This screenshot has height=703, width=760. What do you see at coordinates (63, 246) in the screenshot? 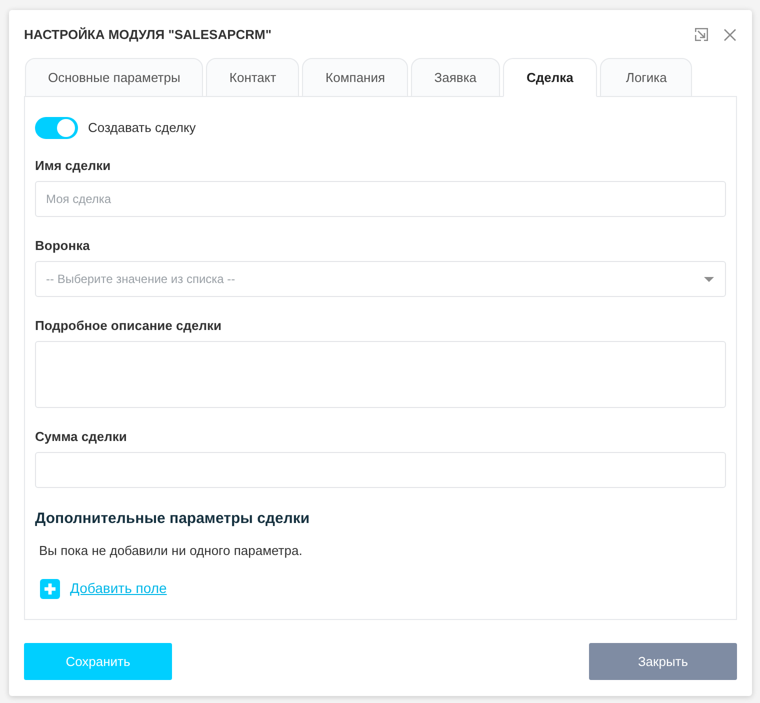
I see `field-label: Воронка` at bounding box center [63, 246].